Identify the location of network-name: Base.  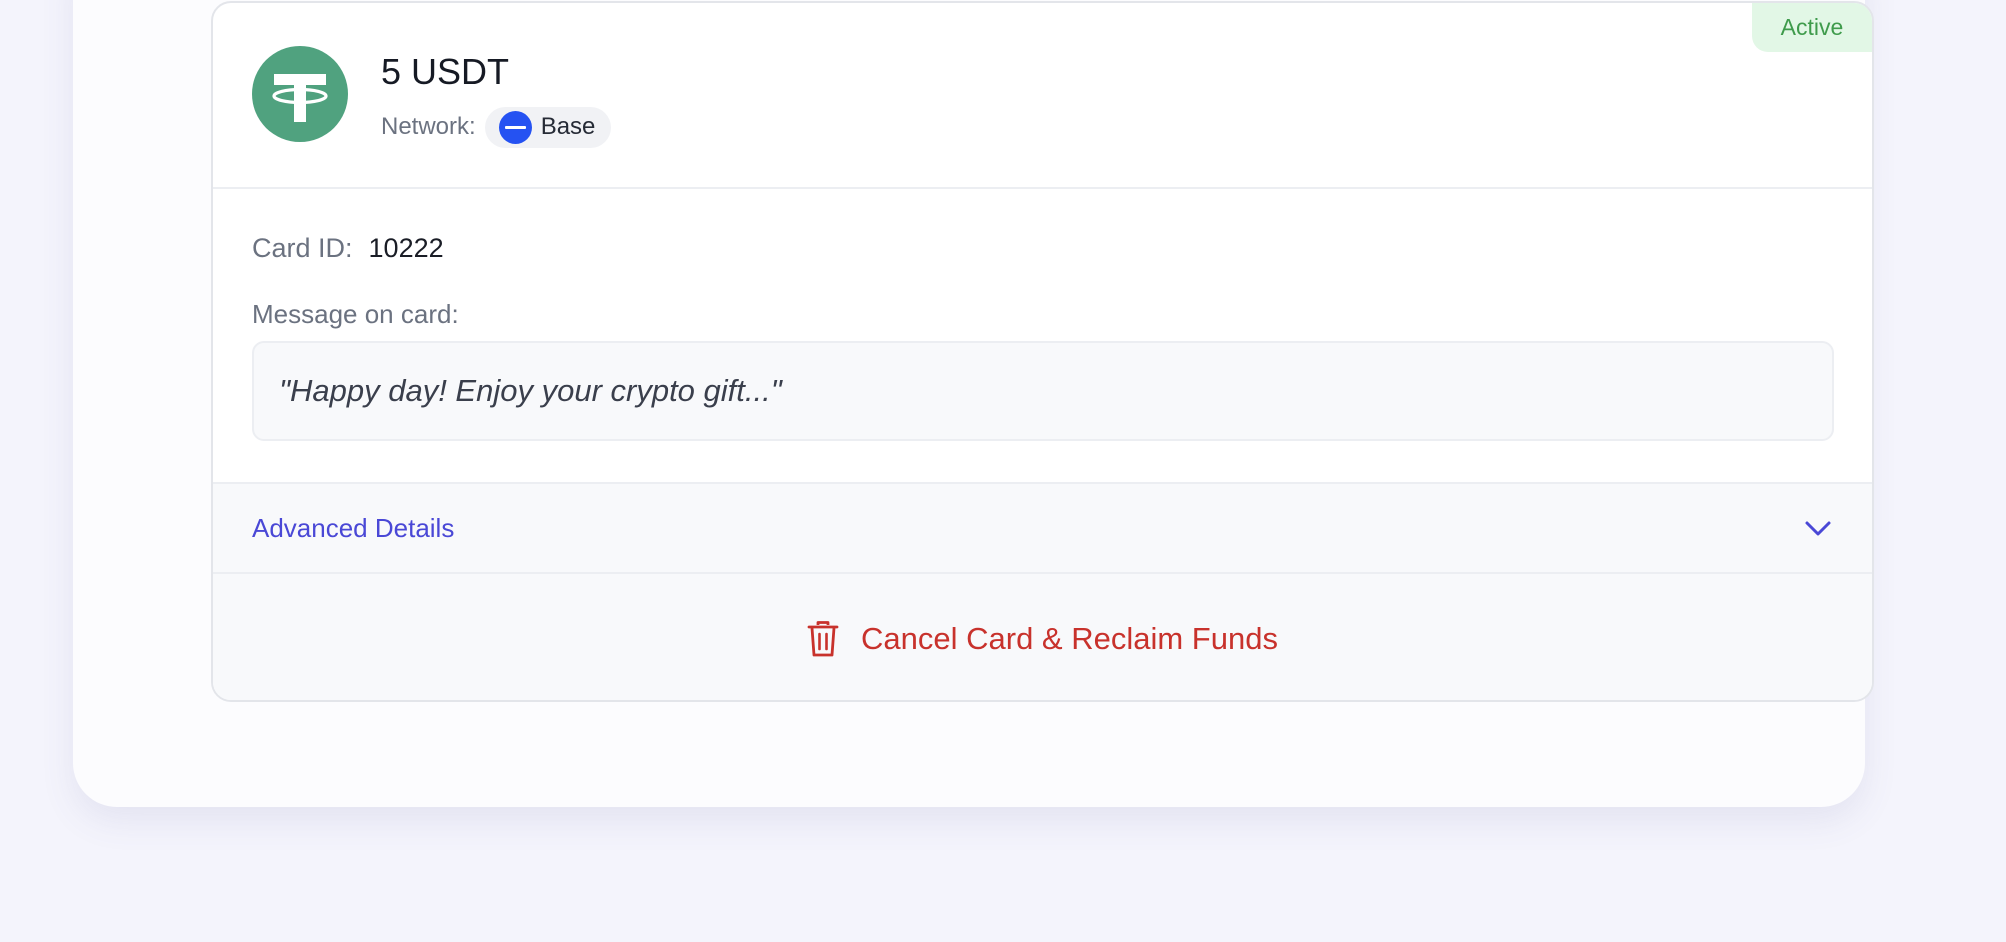
(568, 126).